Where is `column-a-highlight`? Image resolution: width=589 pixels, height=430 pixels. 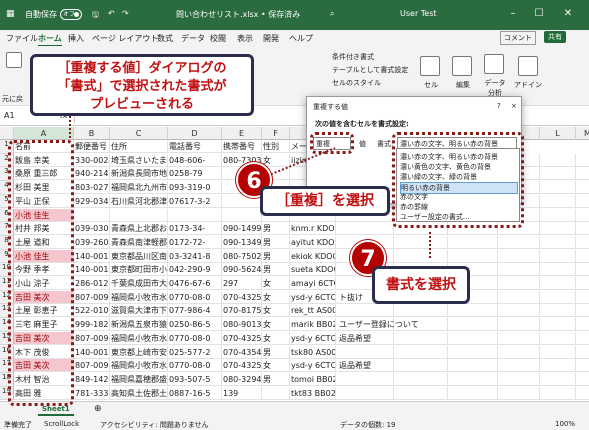
column-a-highlight is located at coordinates (41, 273).